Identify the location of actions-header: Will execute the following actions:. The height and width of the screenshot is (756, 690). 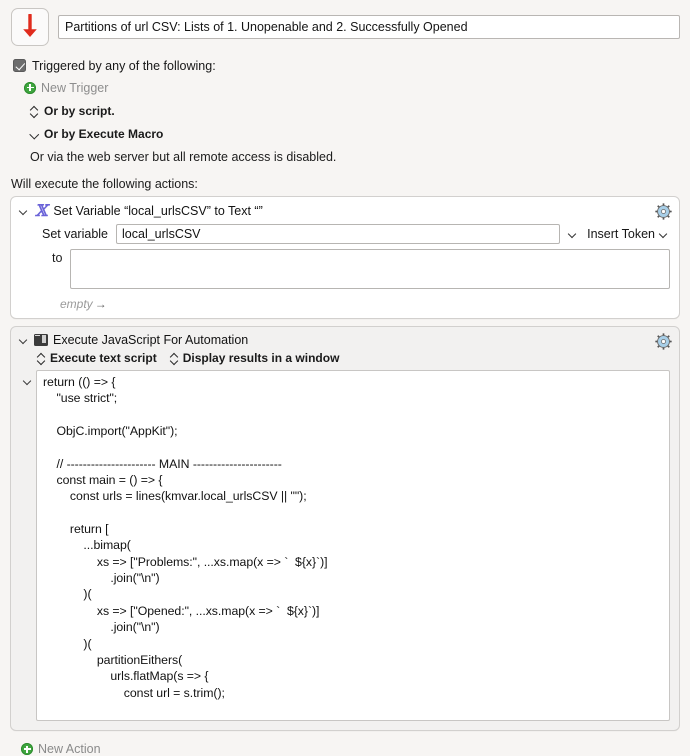
(345, 182).